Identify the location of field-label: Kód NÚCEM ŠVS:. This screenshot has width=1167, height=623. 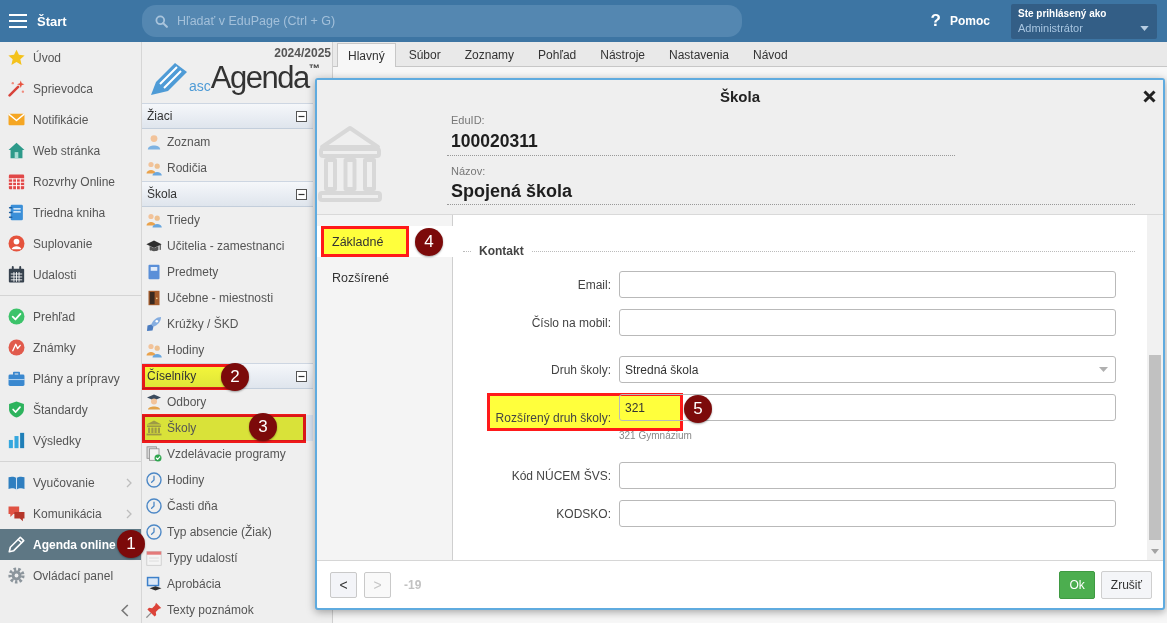
(561, 475).